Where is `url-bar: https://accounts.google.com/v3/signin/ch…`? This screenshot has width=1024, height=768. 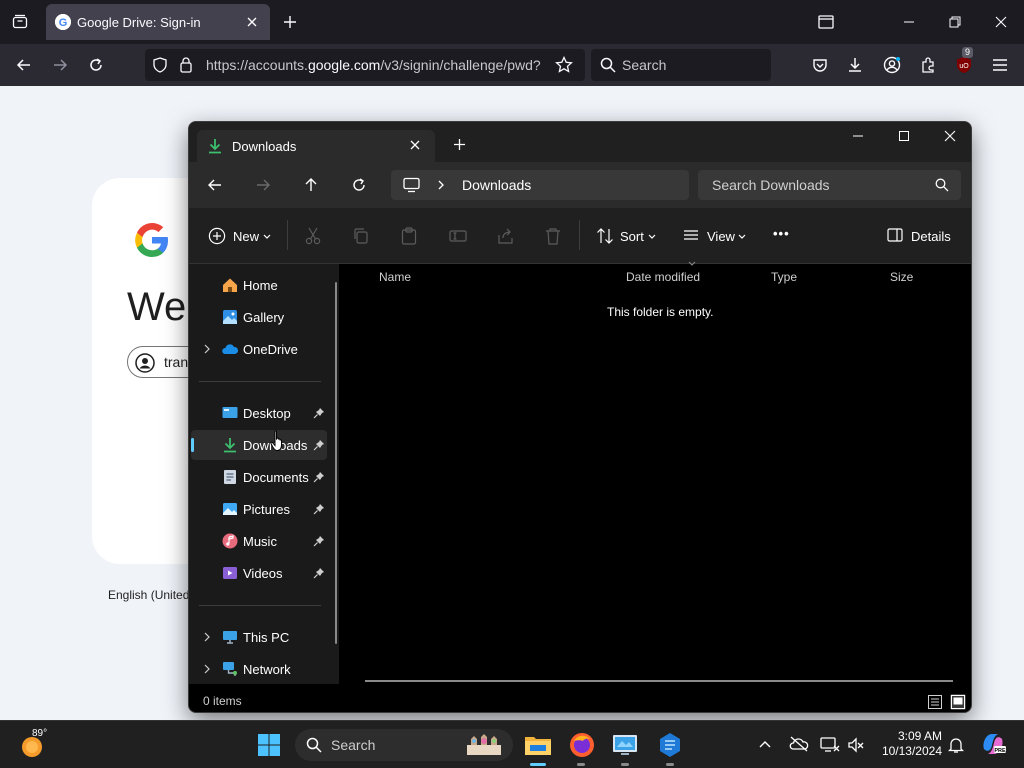 url-bar: https://accounts.google.com/v3/signin/ch… is located at coordinates (365, 65).